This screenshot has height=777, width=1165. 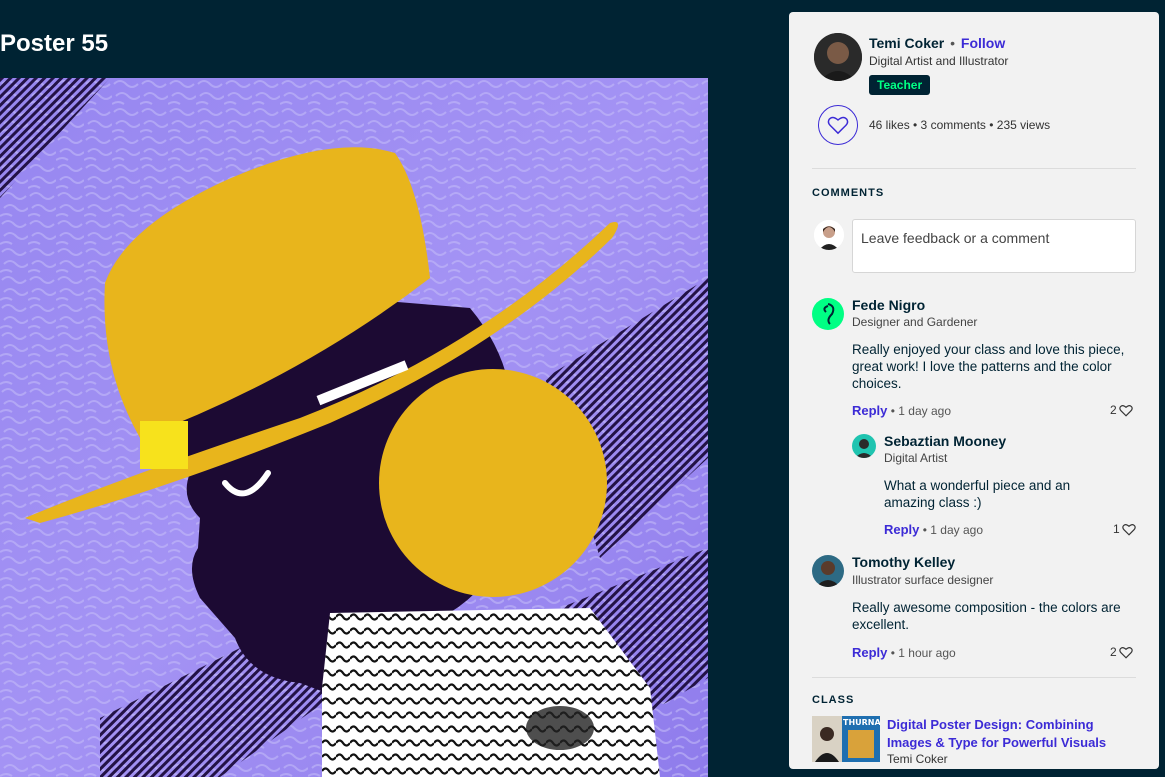 What do you see at coordinates (848, 193) in the screenshot?
I see `comments-heading: COMMENTS` at bounding box center [848, 193].